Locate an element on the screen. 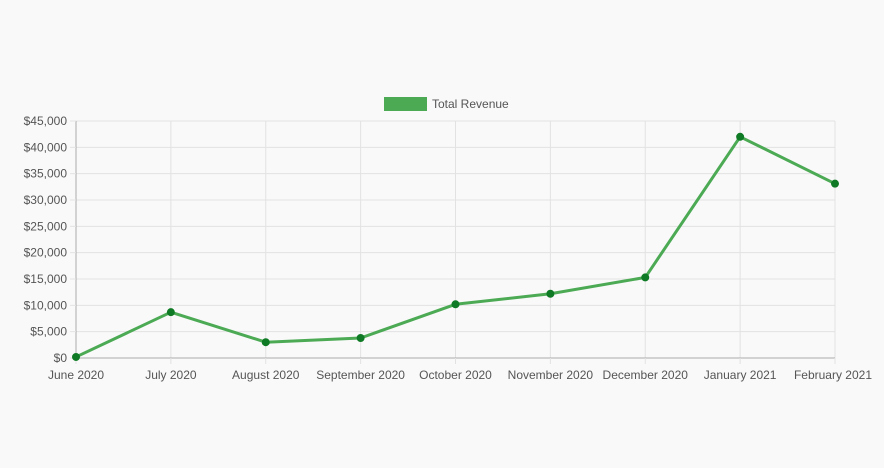 The height and width of the screenshot is (468, 884). x-tick-label: November 2020 is located at coordinates (551, 375).